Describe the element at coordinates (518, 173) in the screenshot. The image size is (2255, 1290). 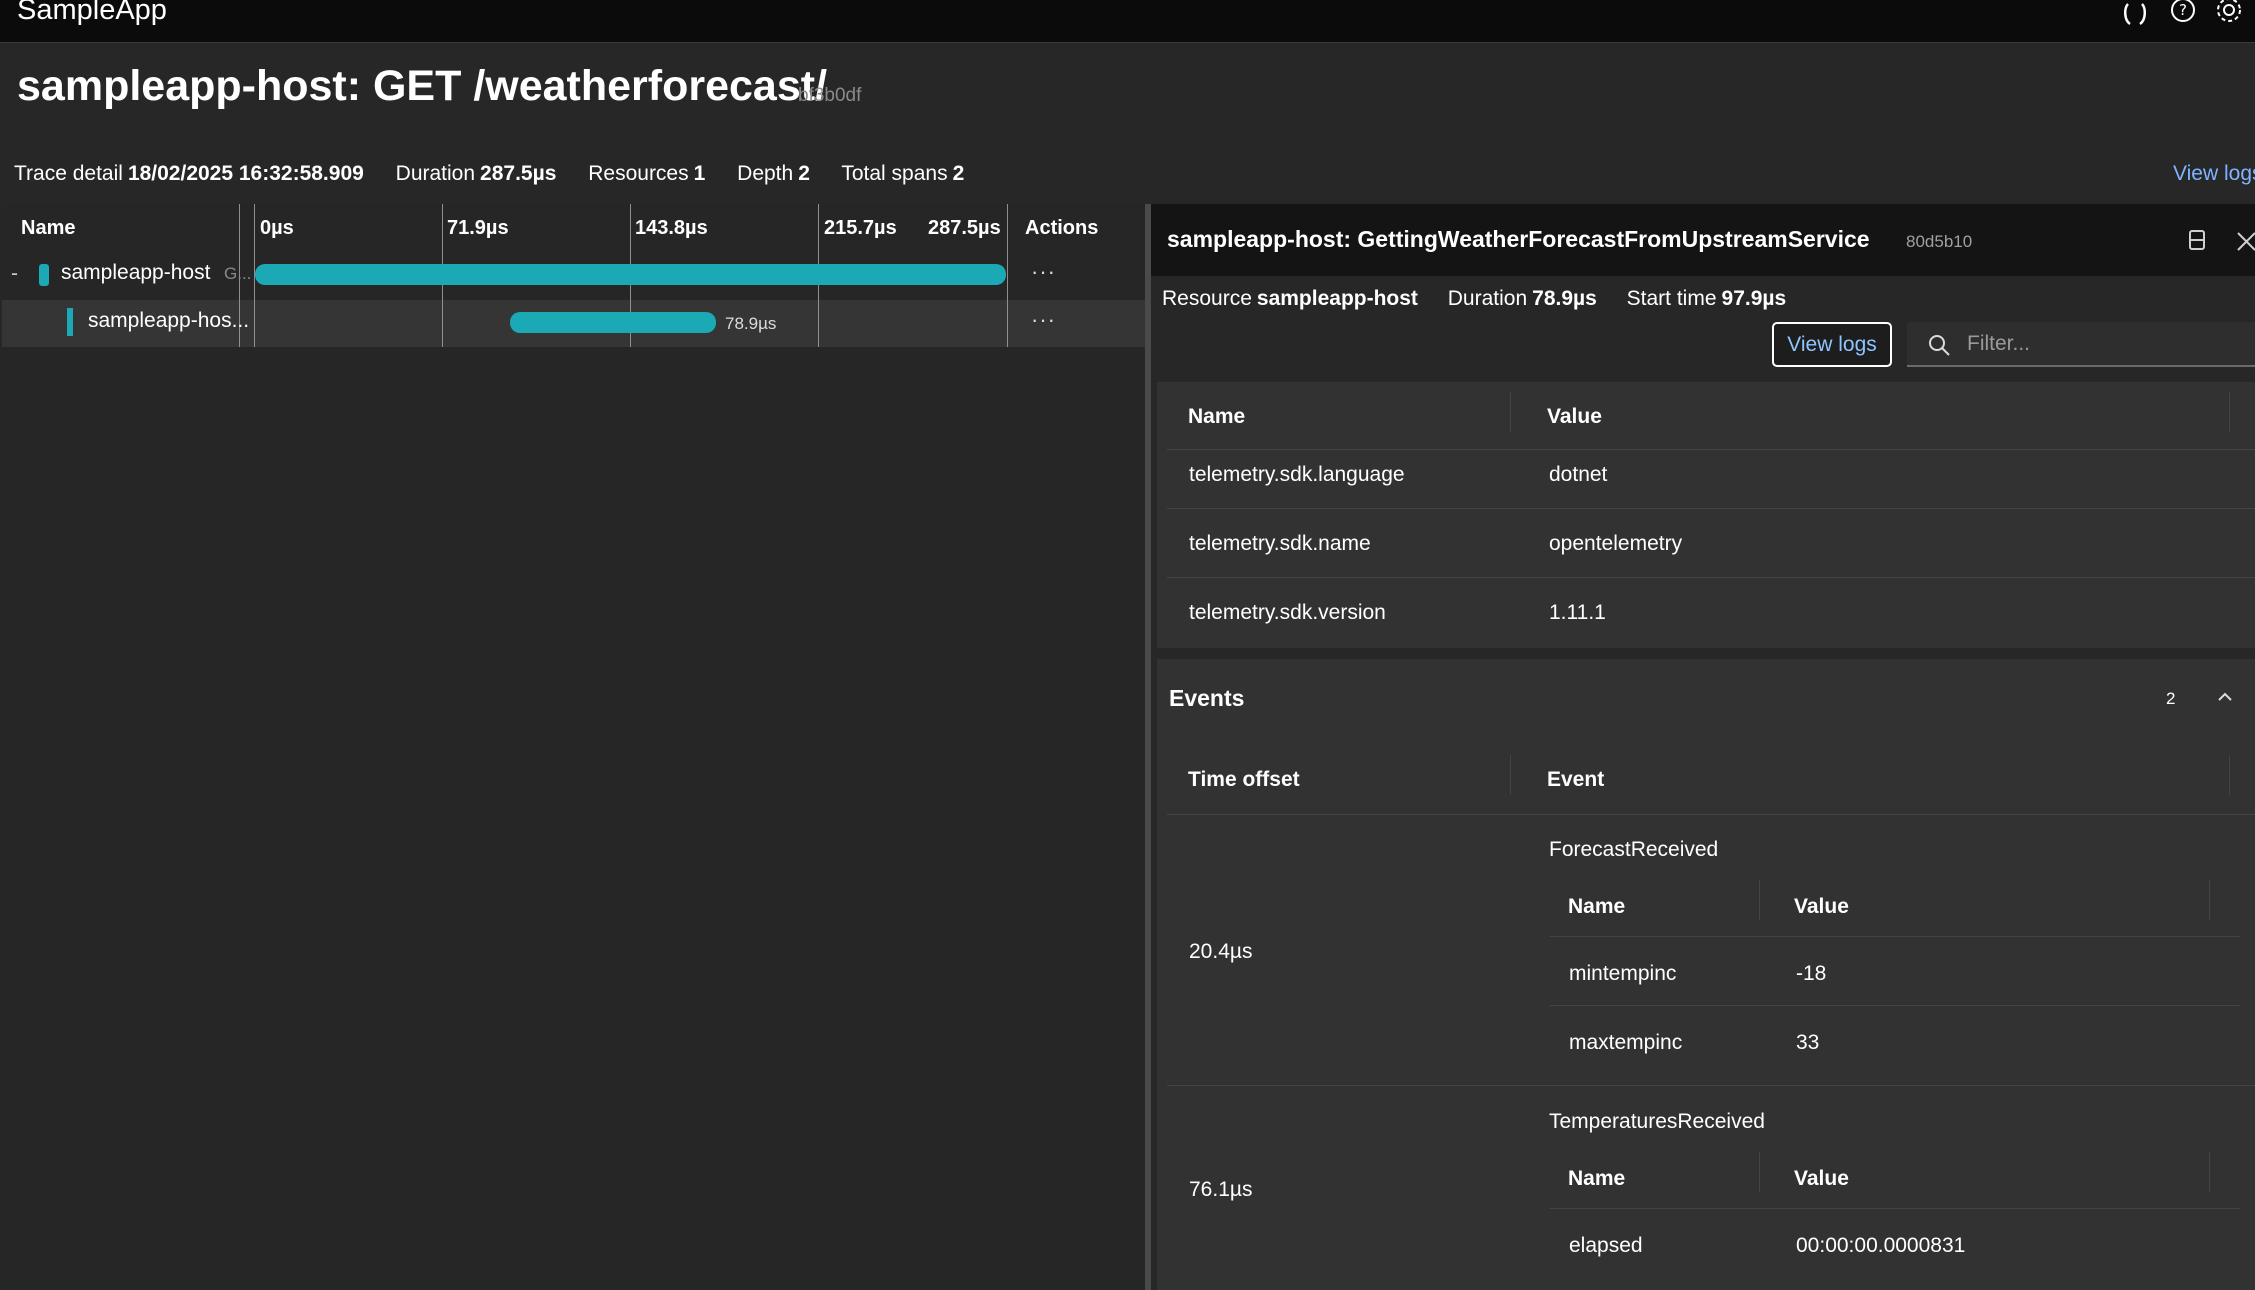
I see `duration-value: 287.5µs` at that location.